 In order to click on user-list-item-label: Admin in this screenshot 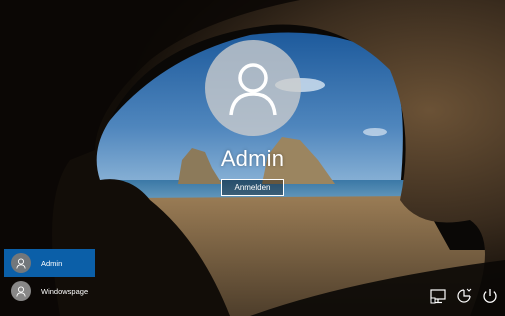, I will do `click(52, 263)`.